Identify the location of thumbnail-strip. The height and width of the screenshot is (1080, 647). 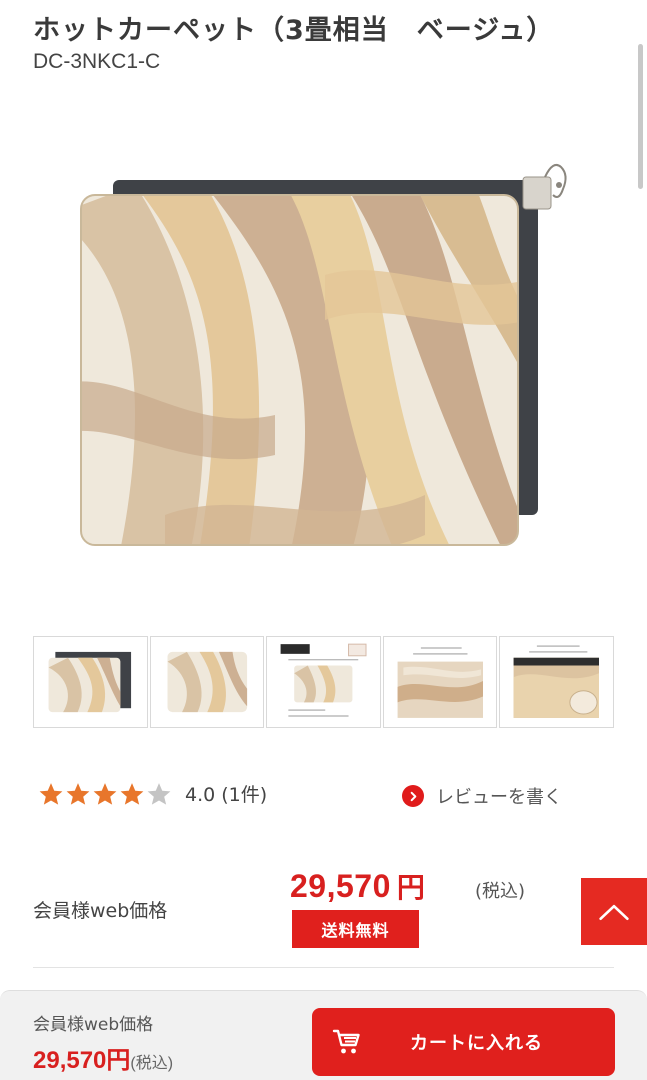
(323, 682).